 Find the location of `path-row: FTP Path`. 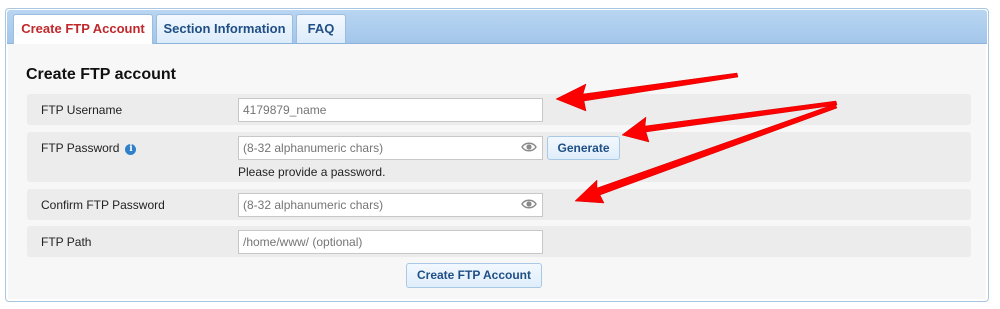

path-row: FTP Path is located at coordinates (499, 241).